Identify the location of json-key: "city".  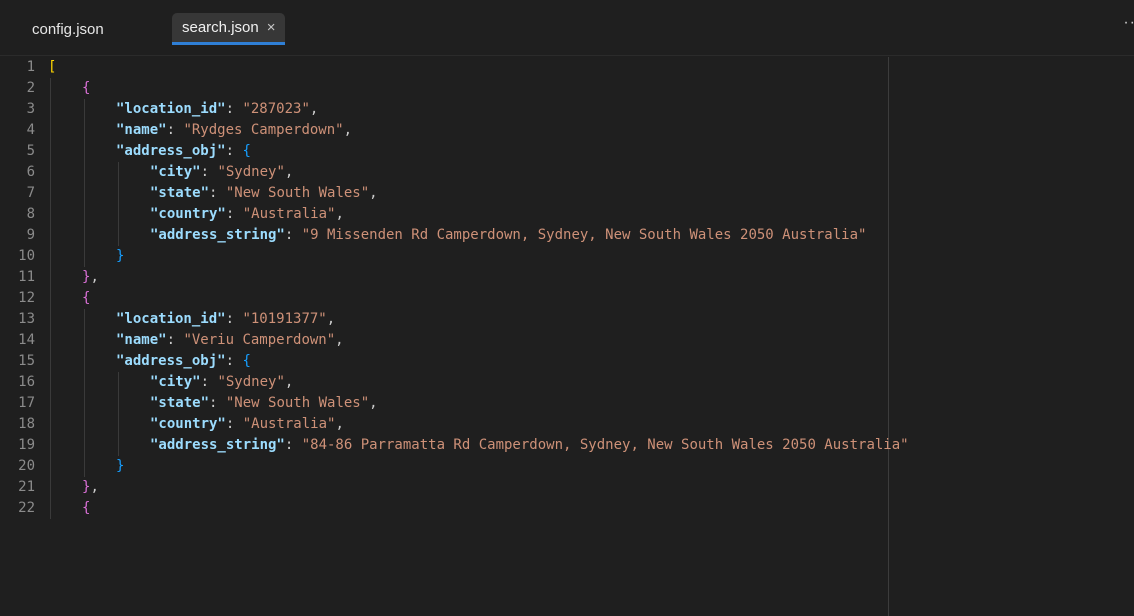
(175, 172).